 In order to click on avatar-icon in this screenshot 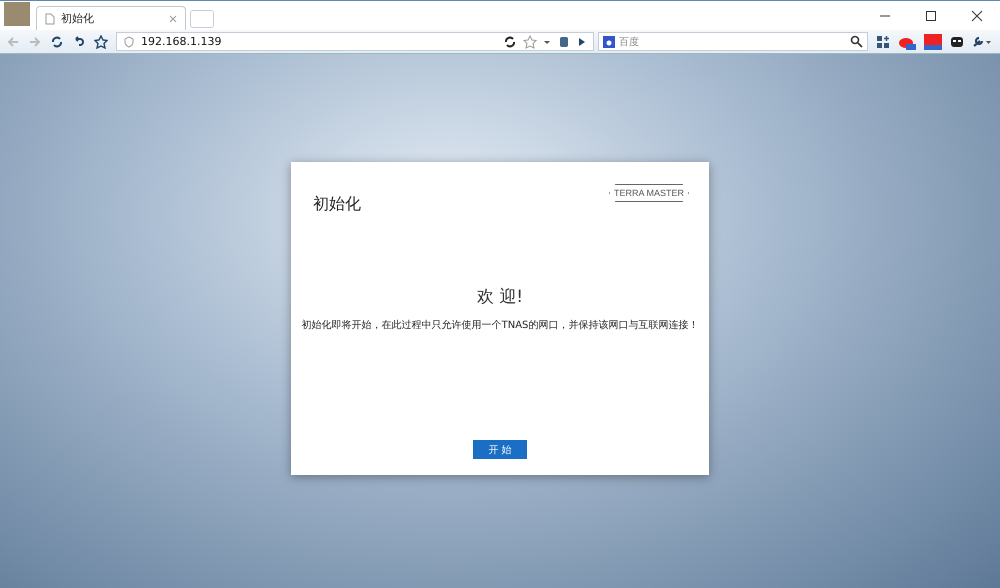, I will do `click(17, 14)`.